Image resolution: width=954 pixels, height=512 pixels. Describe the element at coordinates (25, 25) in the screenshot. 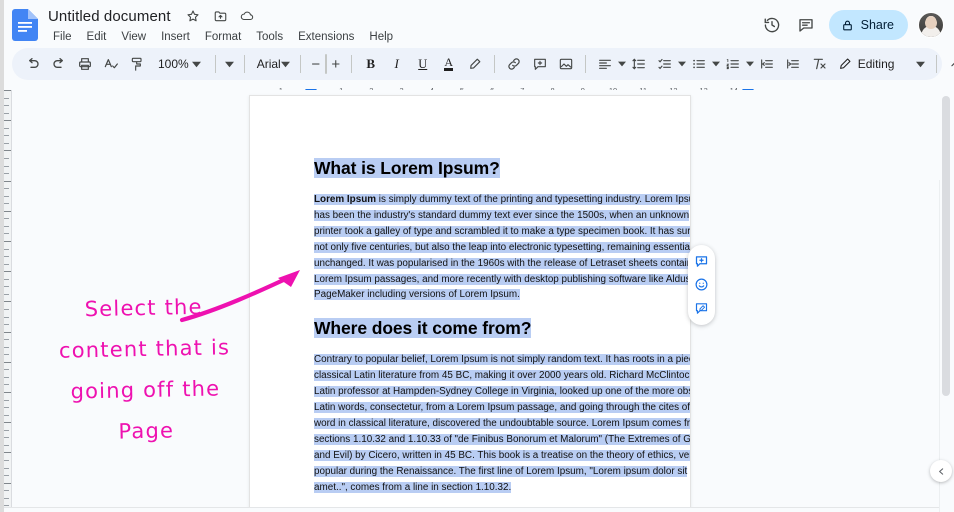

I see `google-docs-icon` at that location.